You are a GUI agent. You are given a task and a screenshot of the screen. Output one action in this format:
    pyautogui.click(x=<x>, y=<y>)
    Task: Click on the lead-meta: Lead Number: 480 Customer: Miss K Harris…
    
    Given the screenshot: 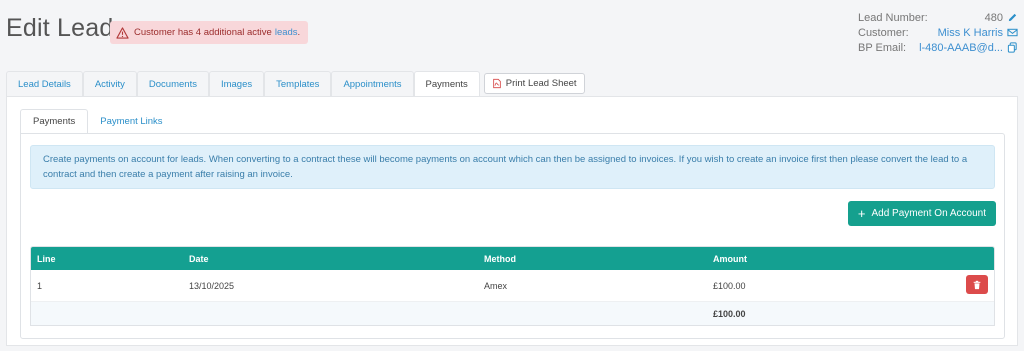 What is the action you would take?
    pyautogui.click(x=938, y=32)
    